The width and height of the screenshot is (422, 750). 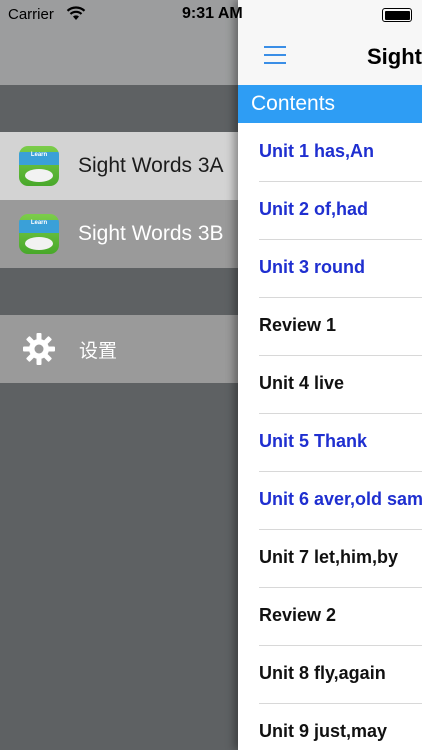 I want to click on list-item-label: Unit 2 of,had, so click(x=313, y=209).